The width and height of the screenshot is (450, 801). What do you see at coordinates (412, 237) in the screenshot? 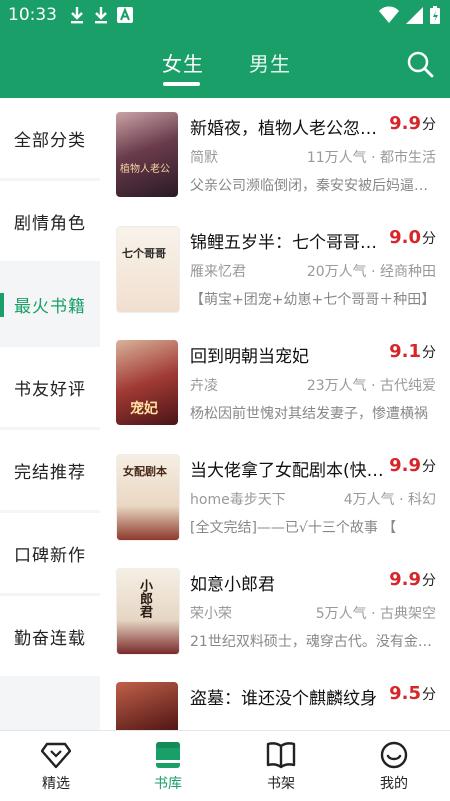
I see `book-score: 9.0分` at bounding box center [412, 237].